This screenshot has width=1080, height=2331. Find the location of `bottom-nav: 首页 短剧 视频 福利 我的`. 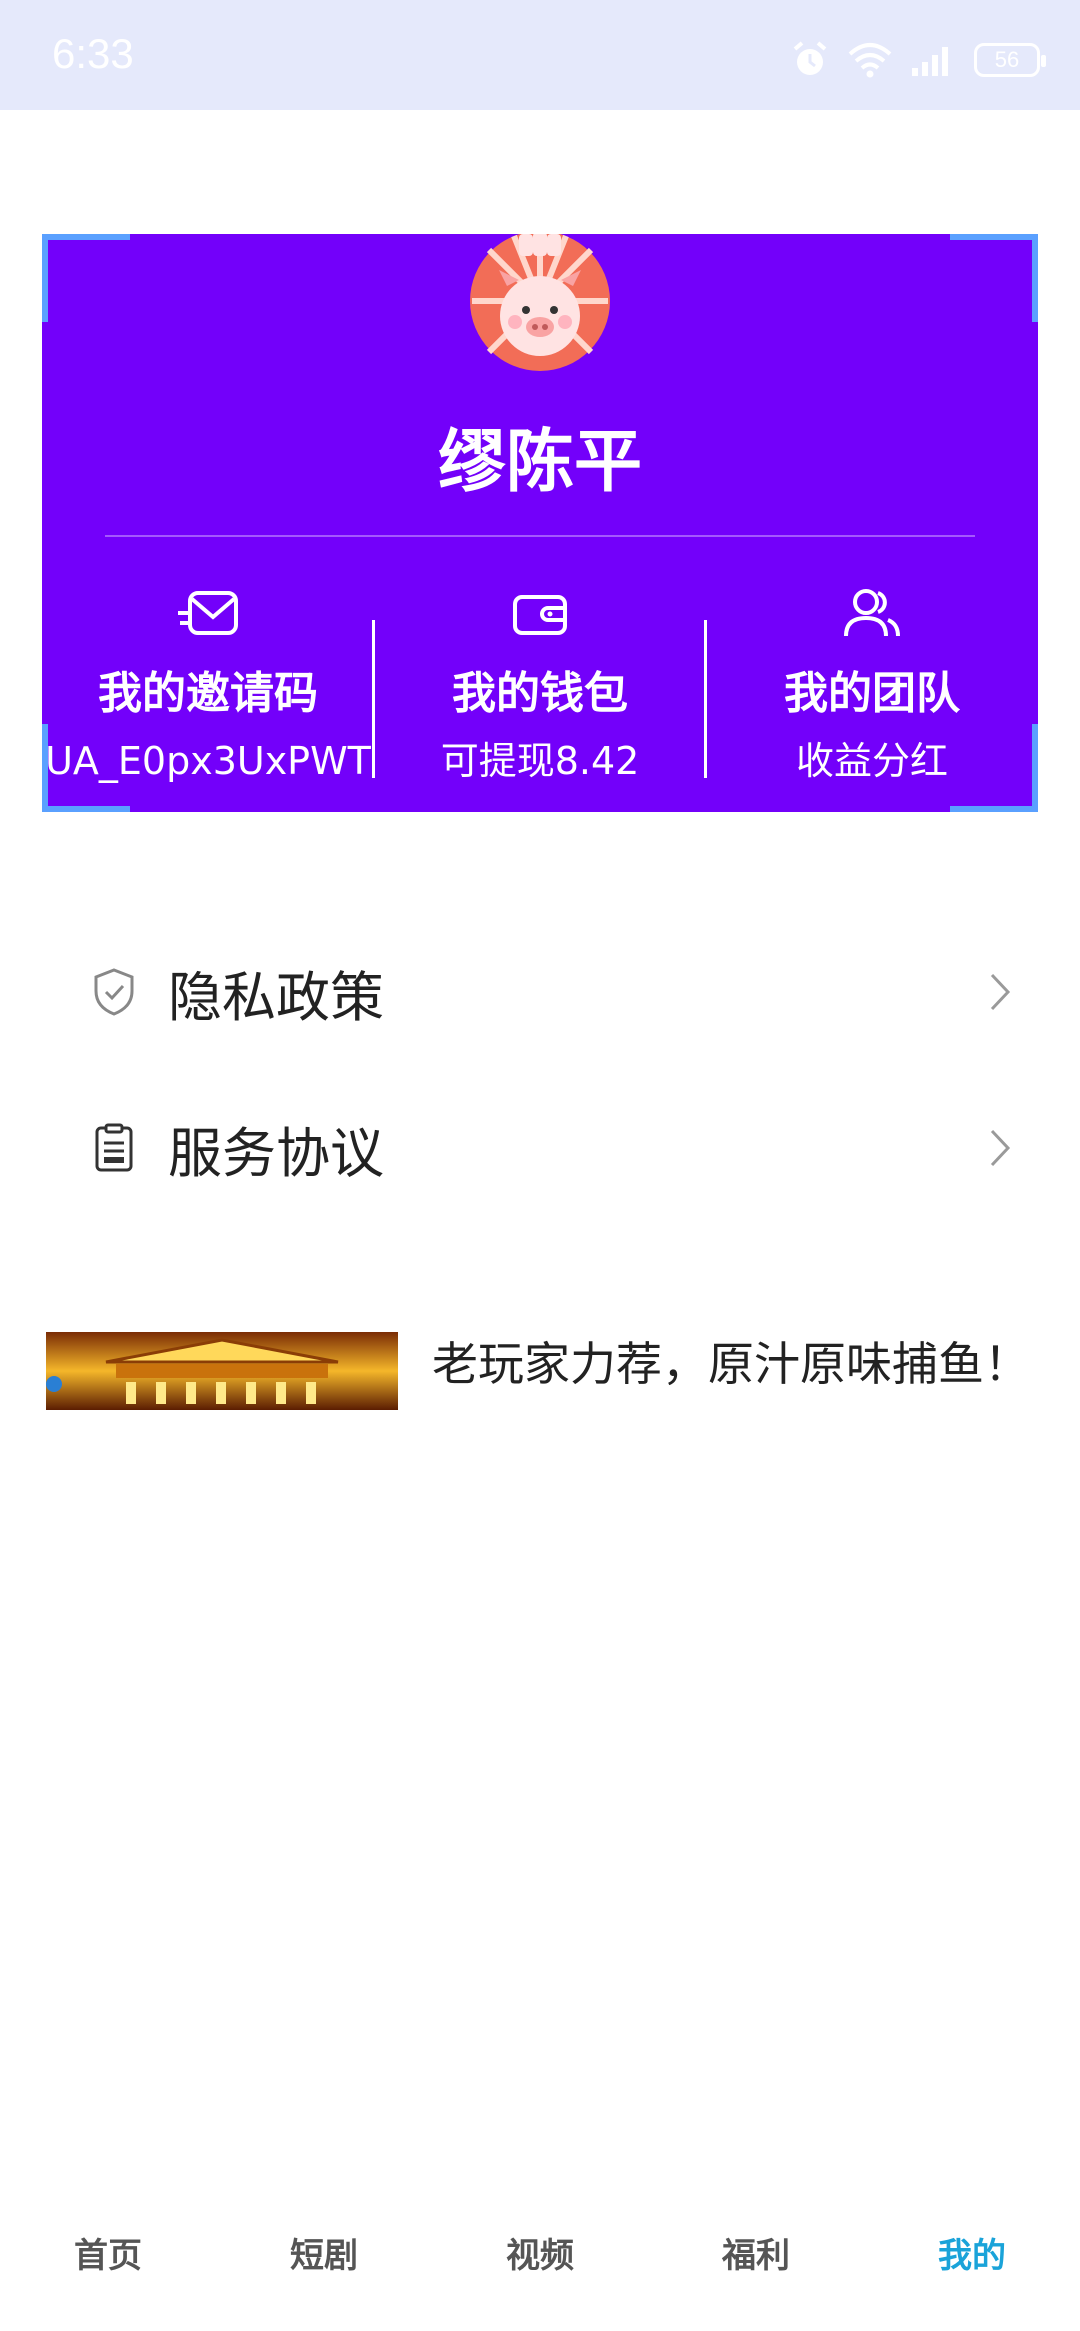

bottom-nav: 首页 短剧 视频 福利 我的 is located at coordinates (540, 2256).